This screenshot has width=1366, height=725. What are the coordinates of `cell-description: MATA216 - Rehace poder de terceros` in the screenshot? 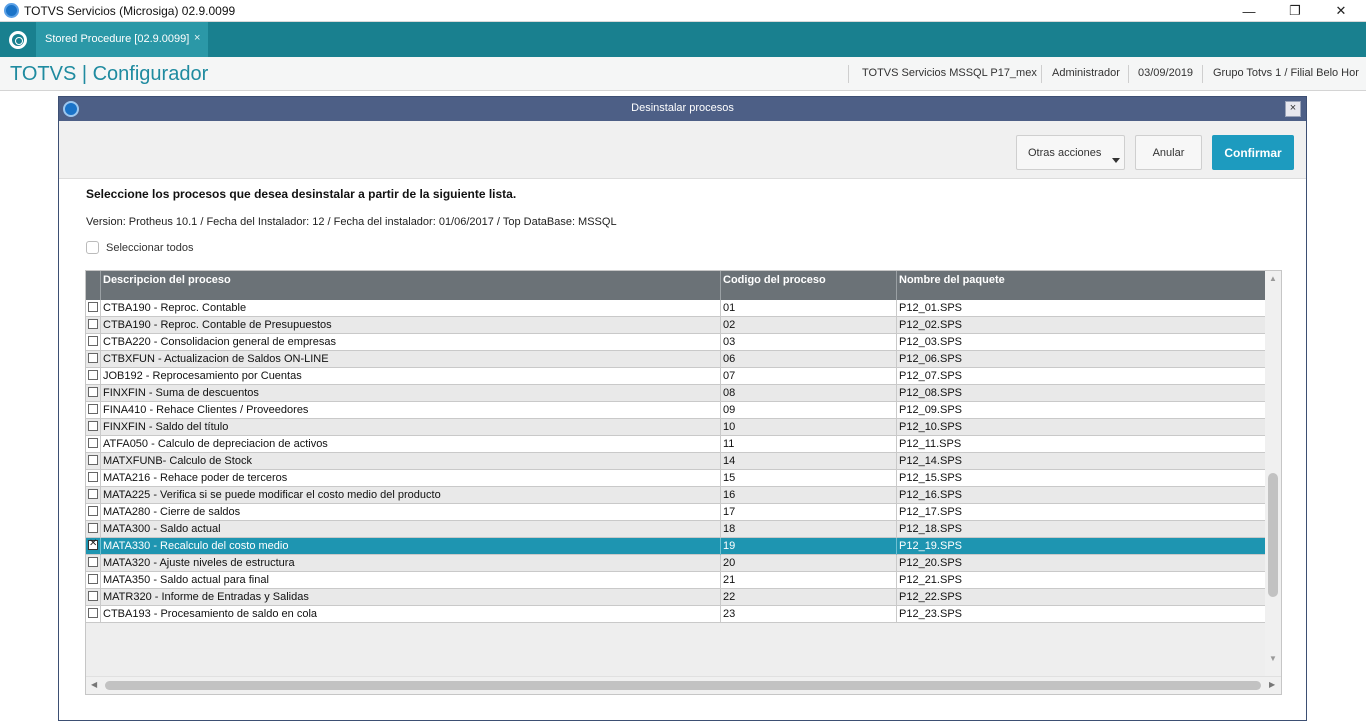 It's located at (195, 478).